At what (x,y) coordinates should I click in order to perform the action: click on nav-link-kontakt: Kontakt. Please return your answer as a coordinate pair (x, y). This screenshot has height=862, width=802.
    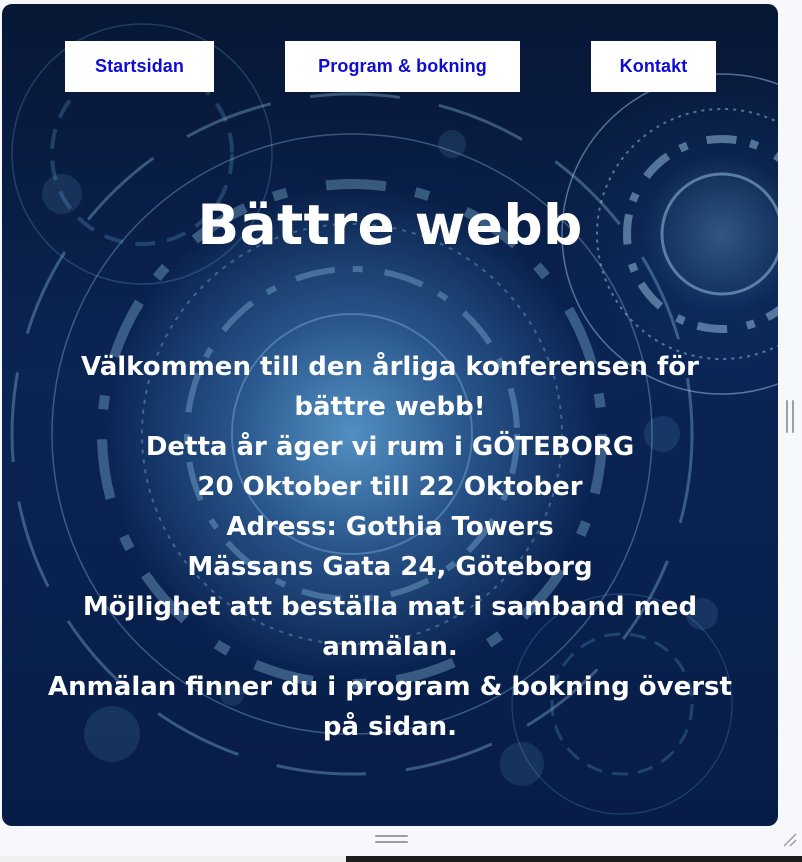
    Looking at the image, I should click on (653, 66).